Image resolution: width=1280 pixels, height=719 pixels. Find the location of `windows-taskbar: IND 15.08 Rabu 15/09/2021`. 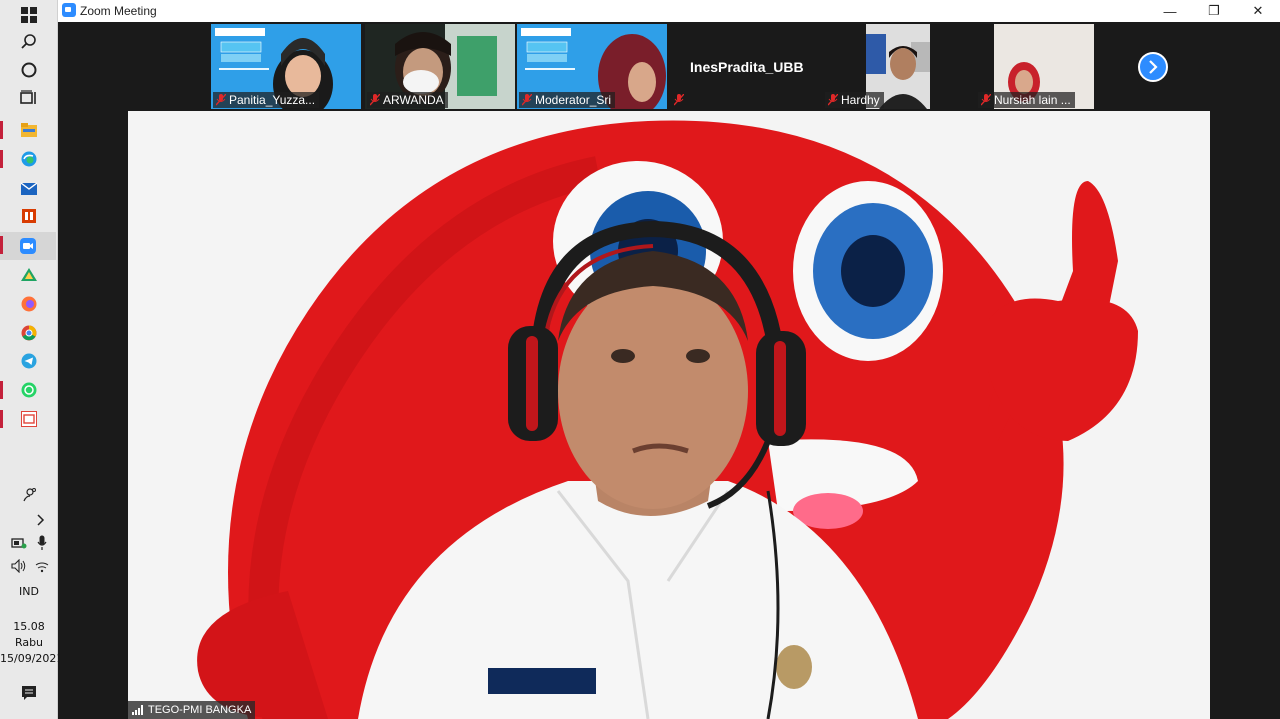

windows-taskbar: IND 15.08 Rabu 15/09/2021 is located at coordinates (32, 359).